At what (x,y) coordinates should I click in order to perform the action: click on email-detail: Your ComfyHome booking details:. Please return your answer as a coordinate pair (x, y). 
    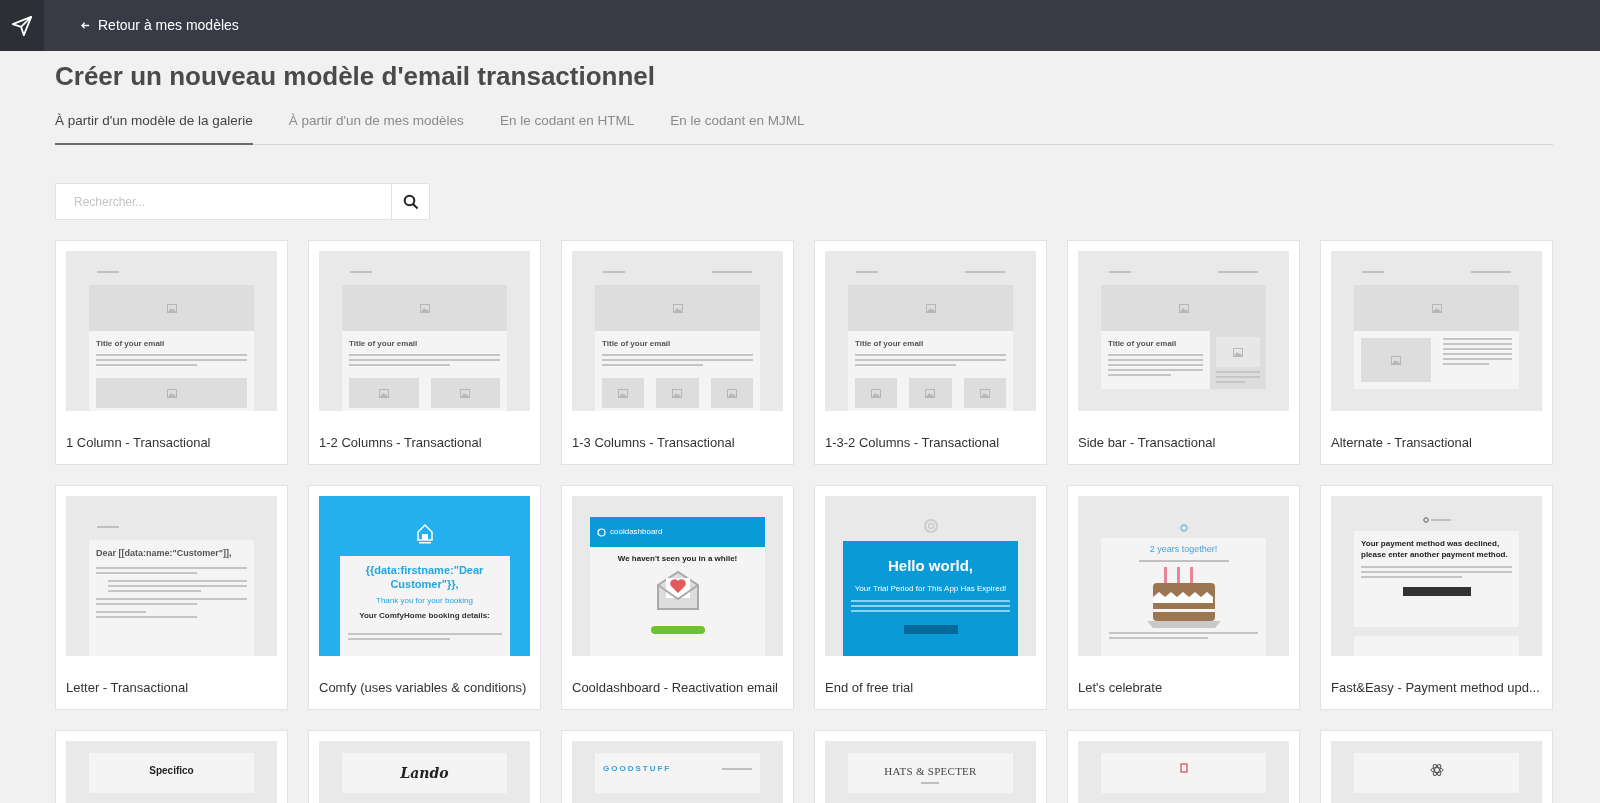
    Looking at the image, I should click on (424, 615).